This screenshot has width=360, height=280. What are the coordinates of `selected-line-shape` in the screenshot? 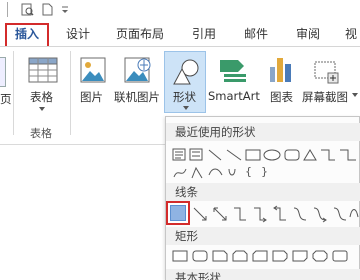 It's located at (178, 213).